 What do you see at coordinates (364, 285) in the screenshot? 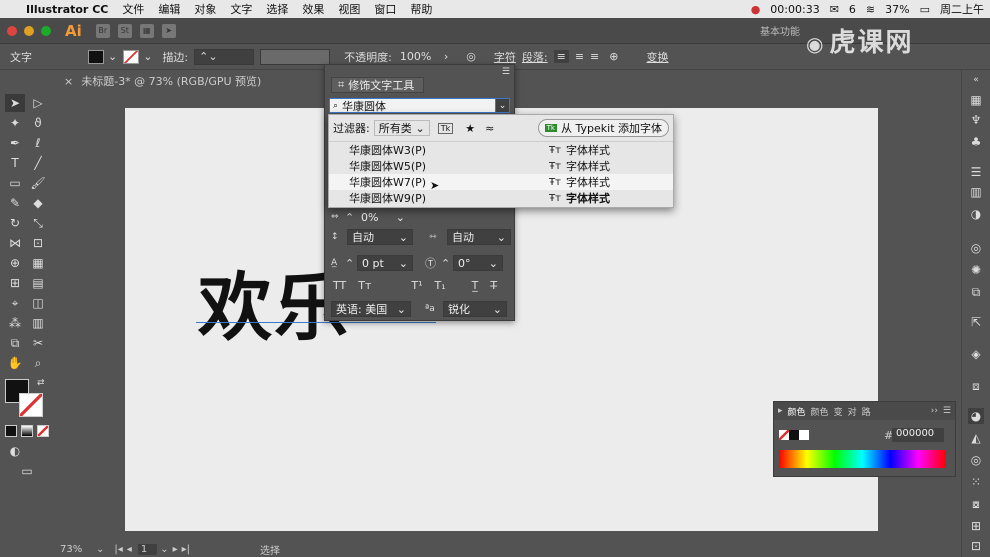
I see `small-caps-icon: Tт` at bounding box center [364, 285].